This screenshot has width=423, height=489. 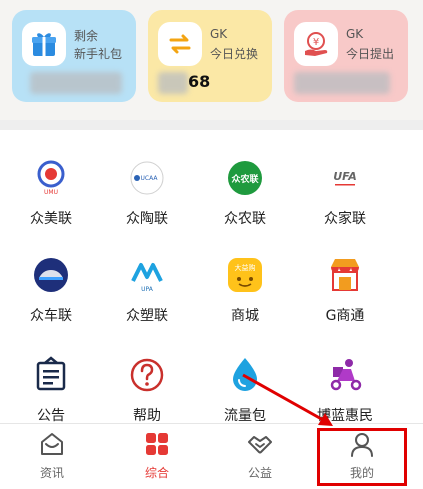 I want to click on svg-text: UCAA, so click(x=150, y=178).